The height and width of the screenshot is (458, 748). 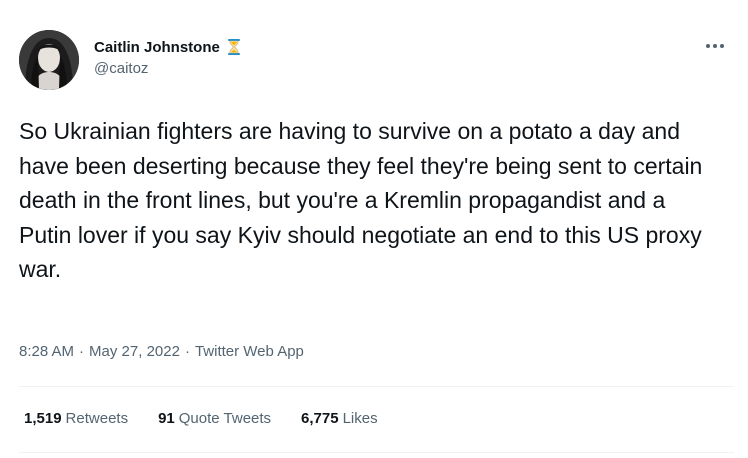 What do you see at coordinates (360, 418) in the screenshot?
I see `likes-label: Likes` at bounding box center [360, 418].